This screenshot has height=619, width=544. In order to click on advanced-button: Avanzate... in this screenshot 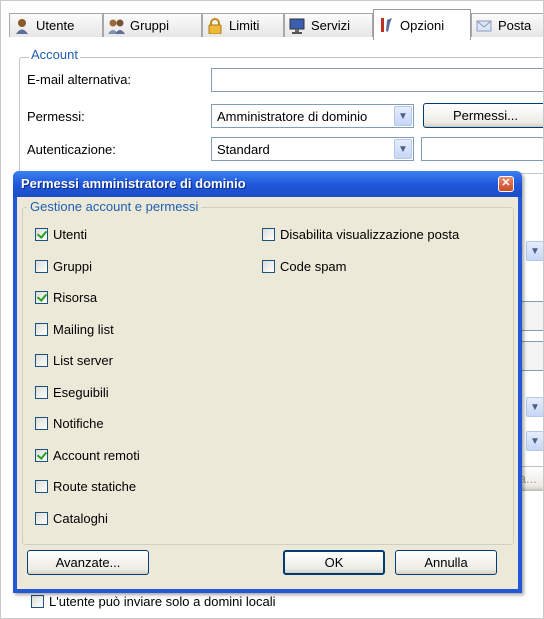, I will do `click(88, 562)`.